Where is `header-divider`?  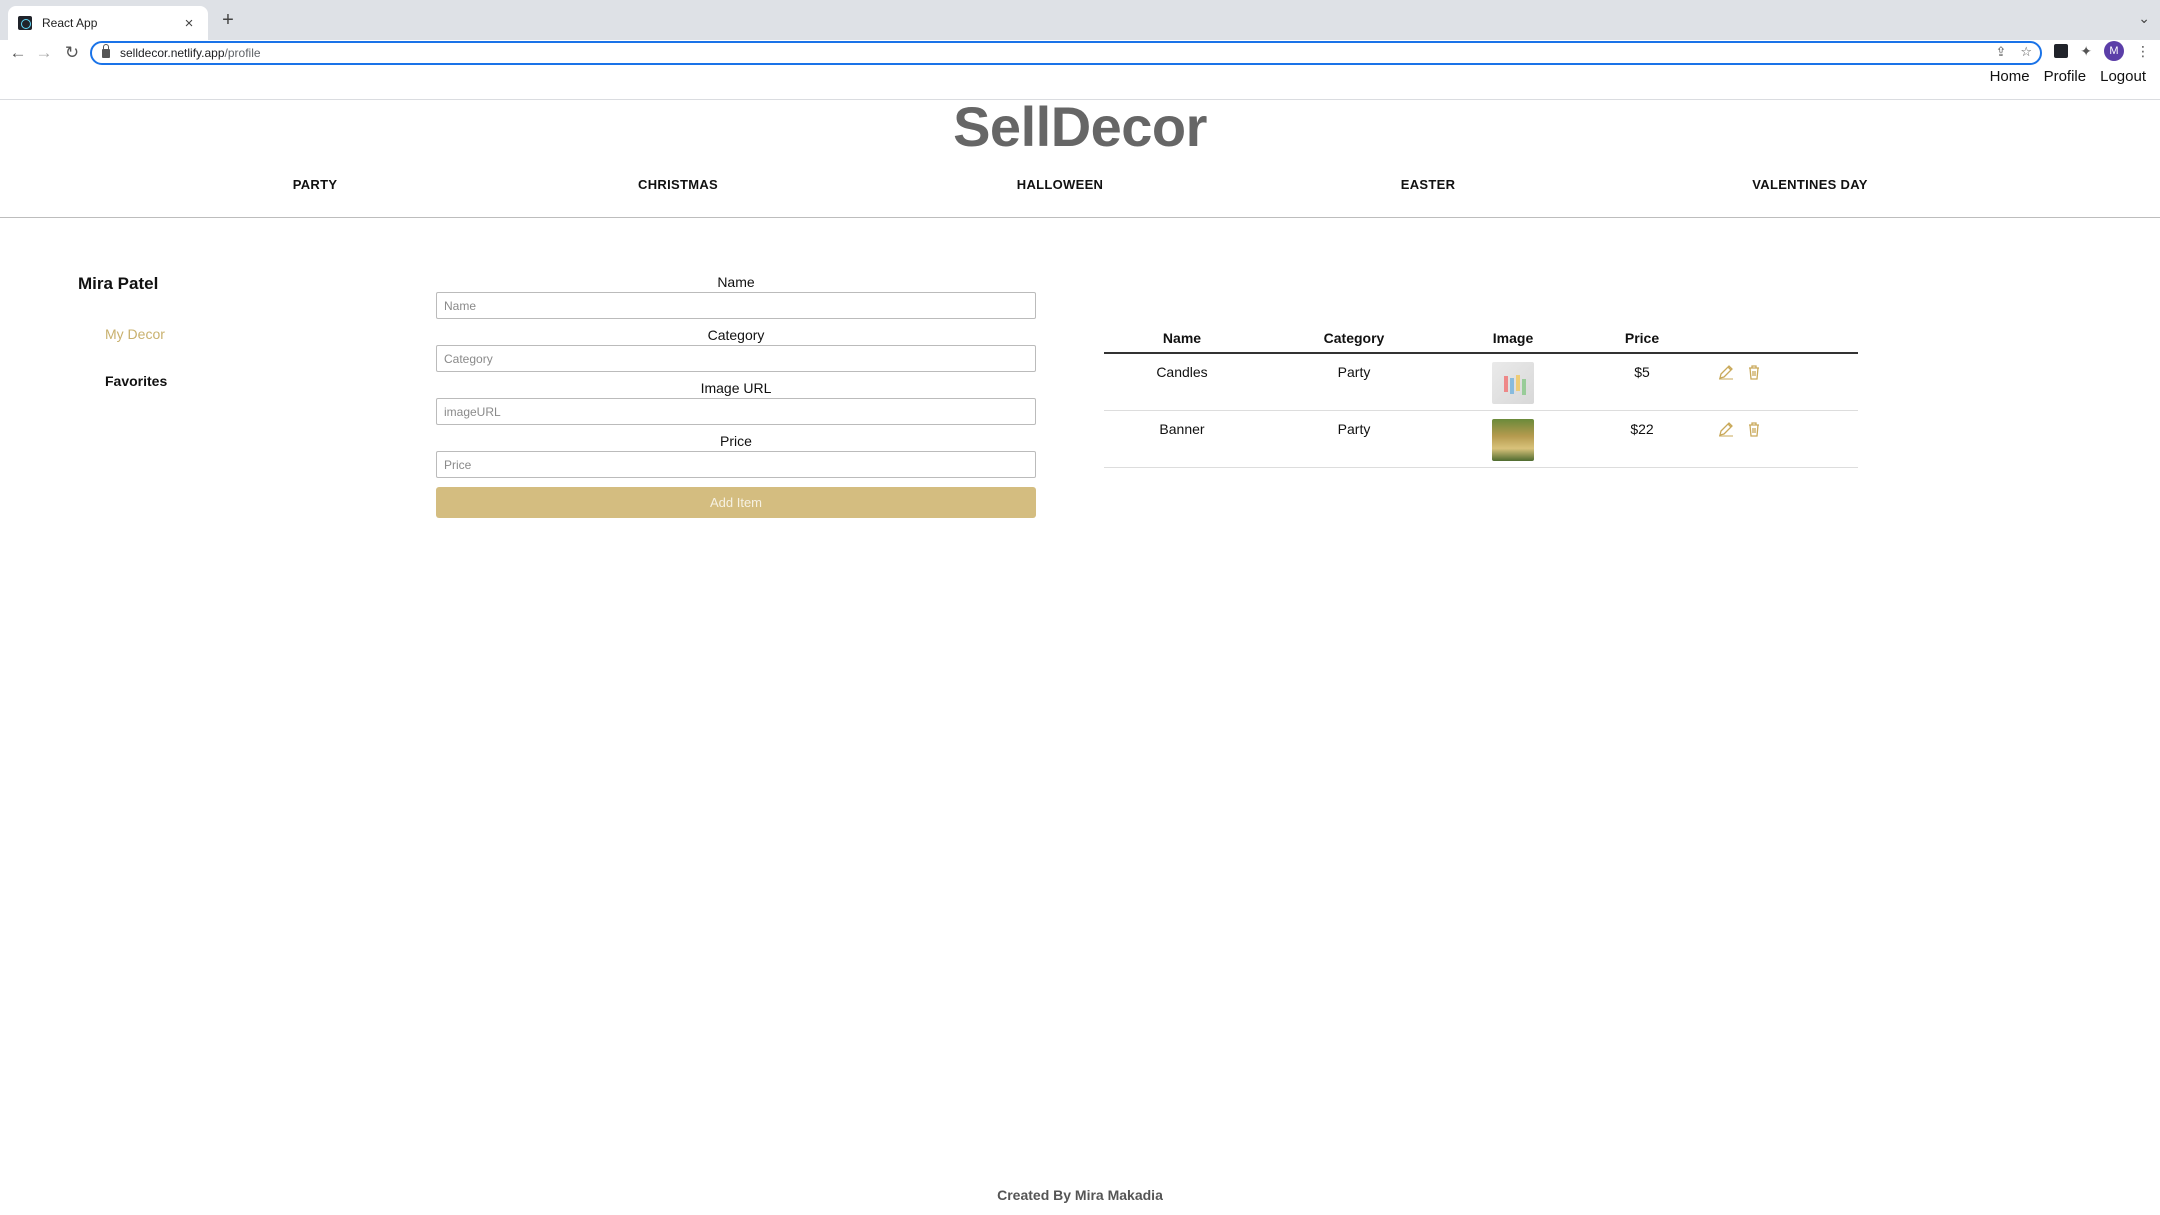 header-divider is located at coordinates (1080, 217).